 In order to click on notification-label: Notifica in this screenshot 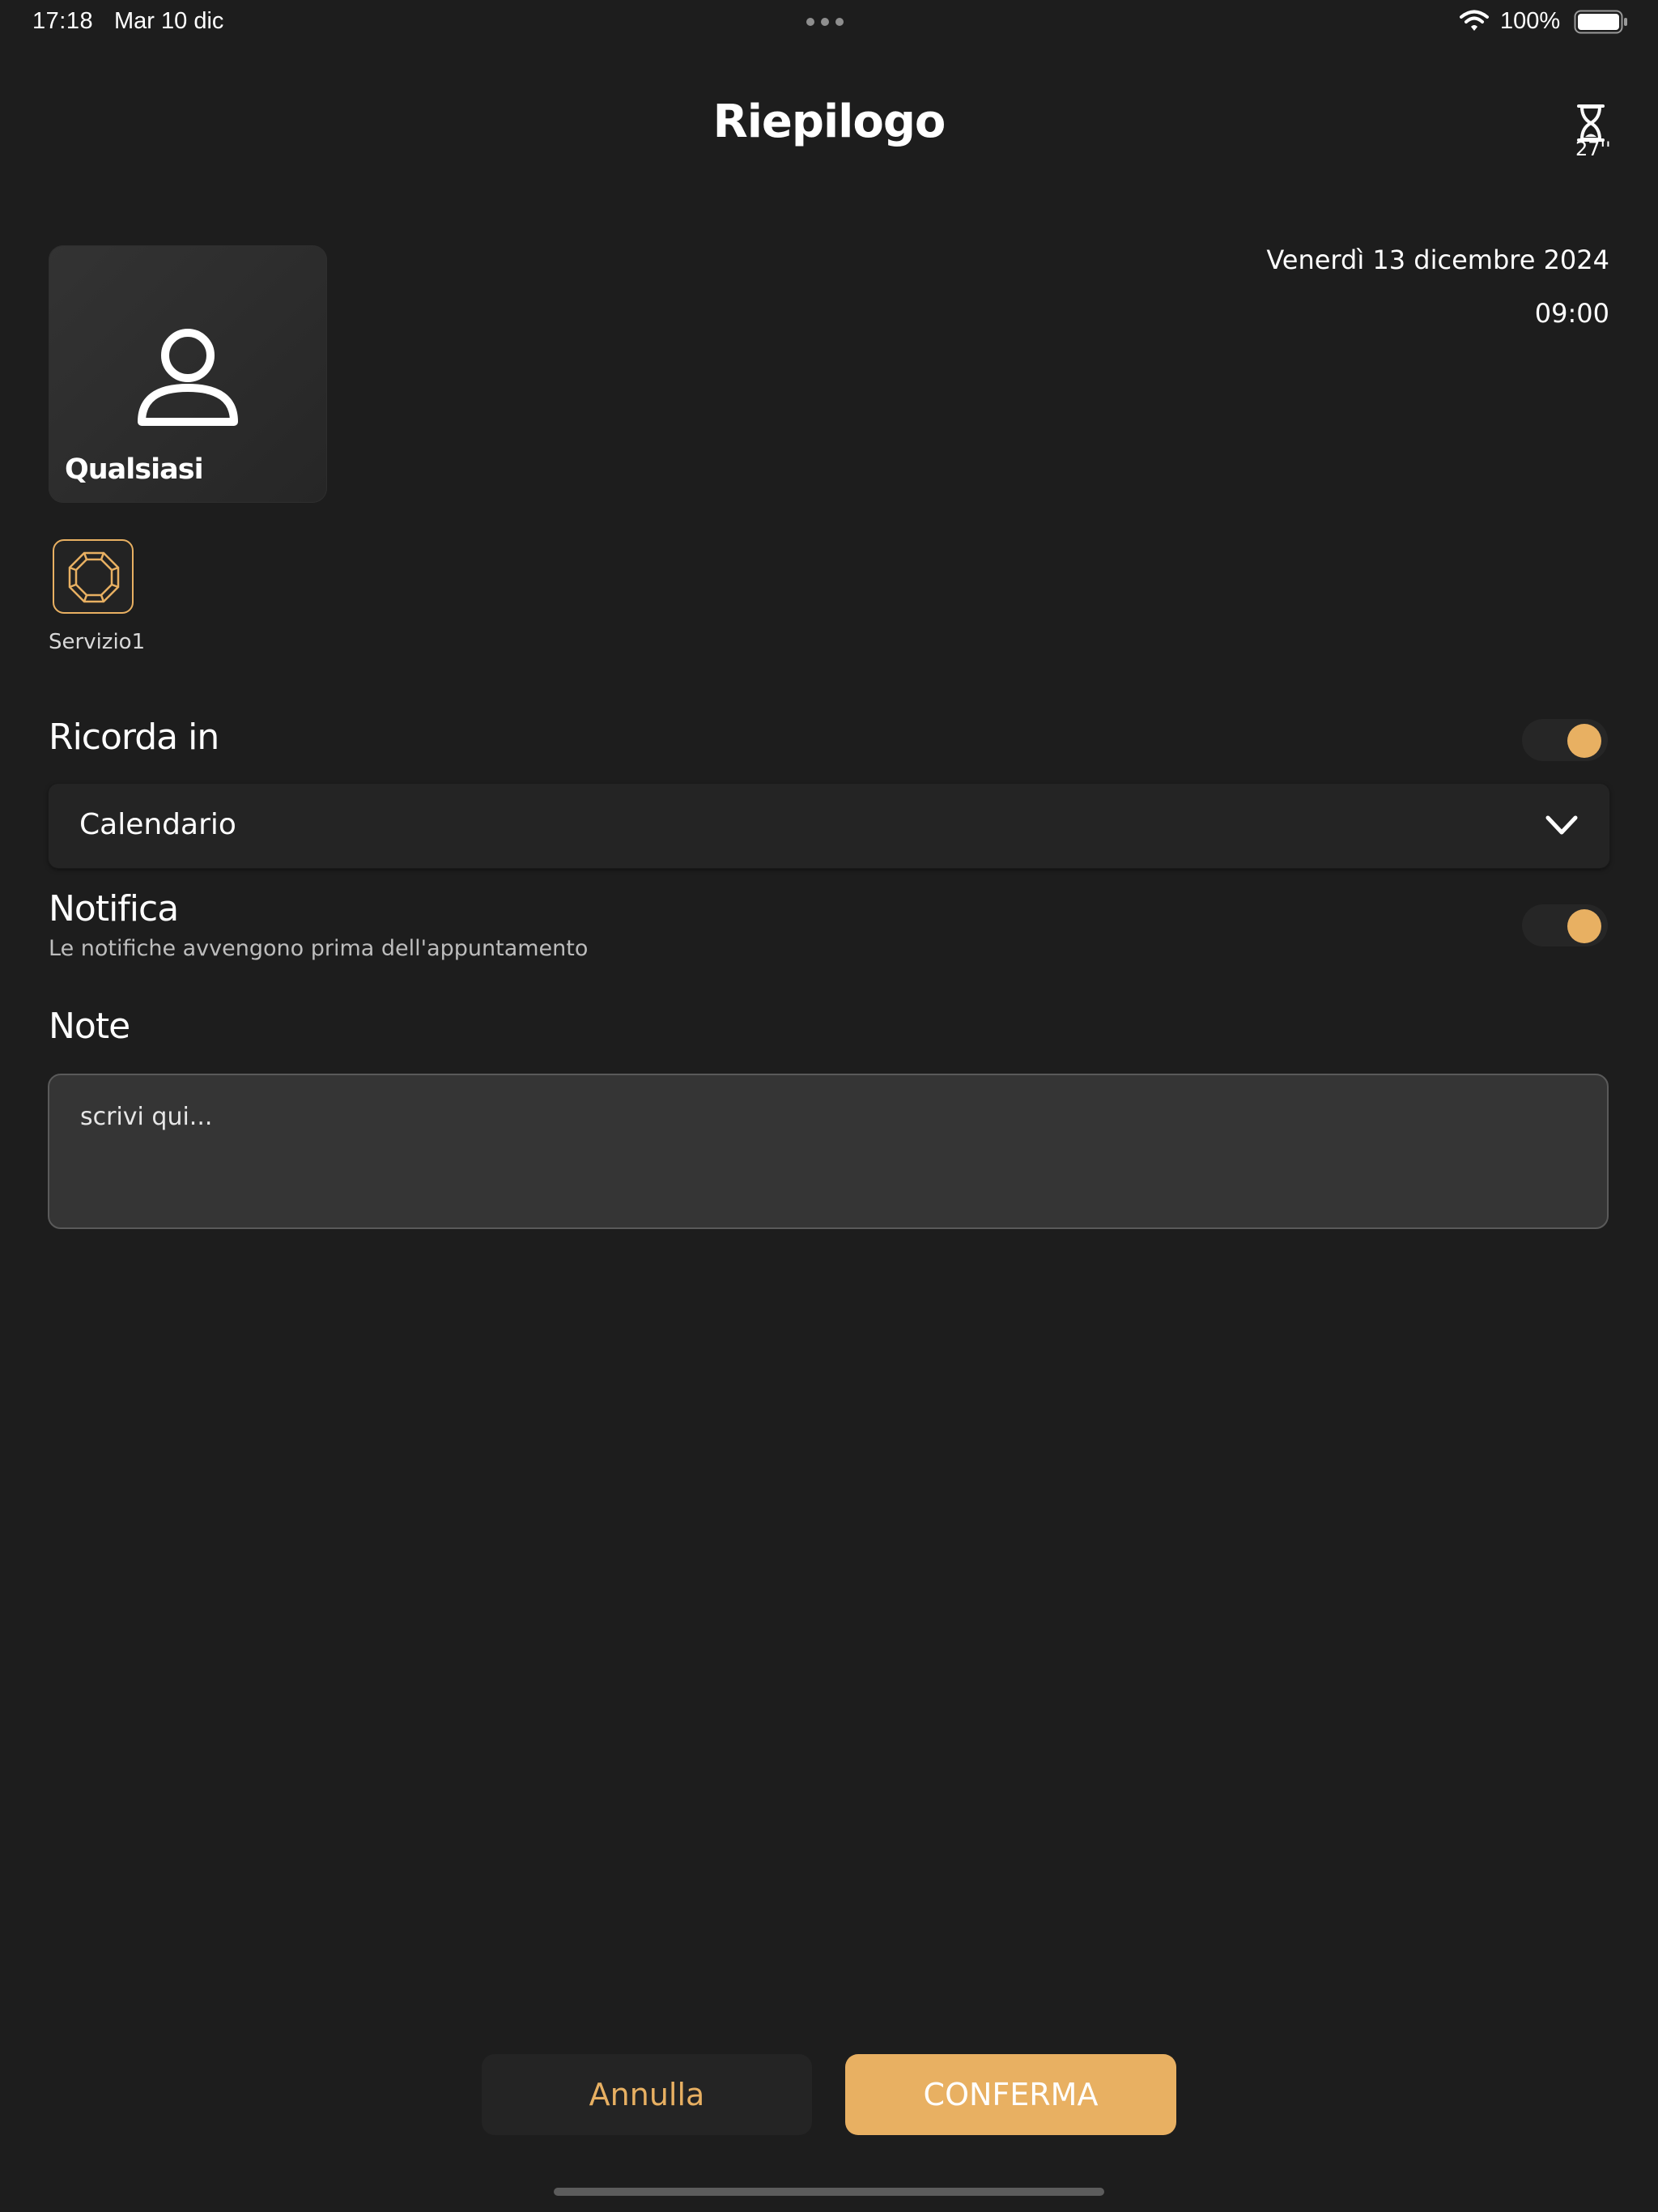, I will do `click(114, 909)`.